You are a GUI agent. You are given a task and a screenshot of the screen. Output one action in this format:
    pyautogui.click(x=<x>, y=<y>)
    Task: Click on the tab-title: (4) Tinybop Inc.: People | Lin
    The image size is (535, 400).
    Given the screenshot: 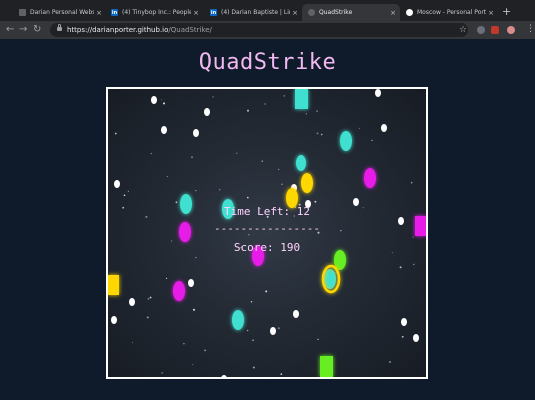 What is the action you would take?
    pyautogui.click(x=156, y=12)
    